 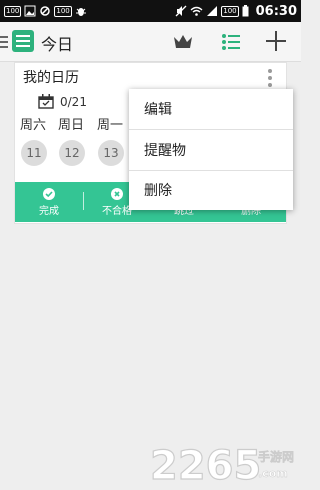 I want to click on date-cell: 11, so click(x=34, y=153).